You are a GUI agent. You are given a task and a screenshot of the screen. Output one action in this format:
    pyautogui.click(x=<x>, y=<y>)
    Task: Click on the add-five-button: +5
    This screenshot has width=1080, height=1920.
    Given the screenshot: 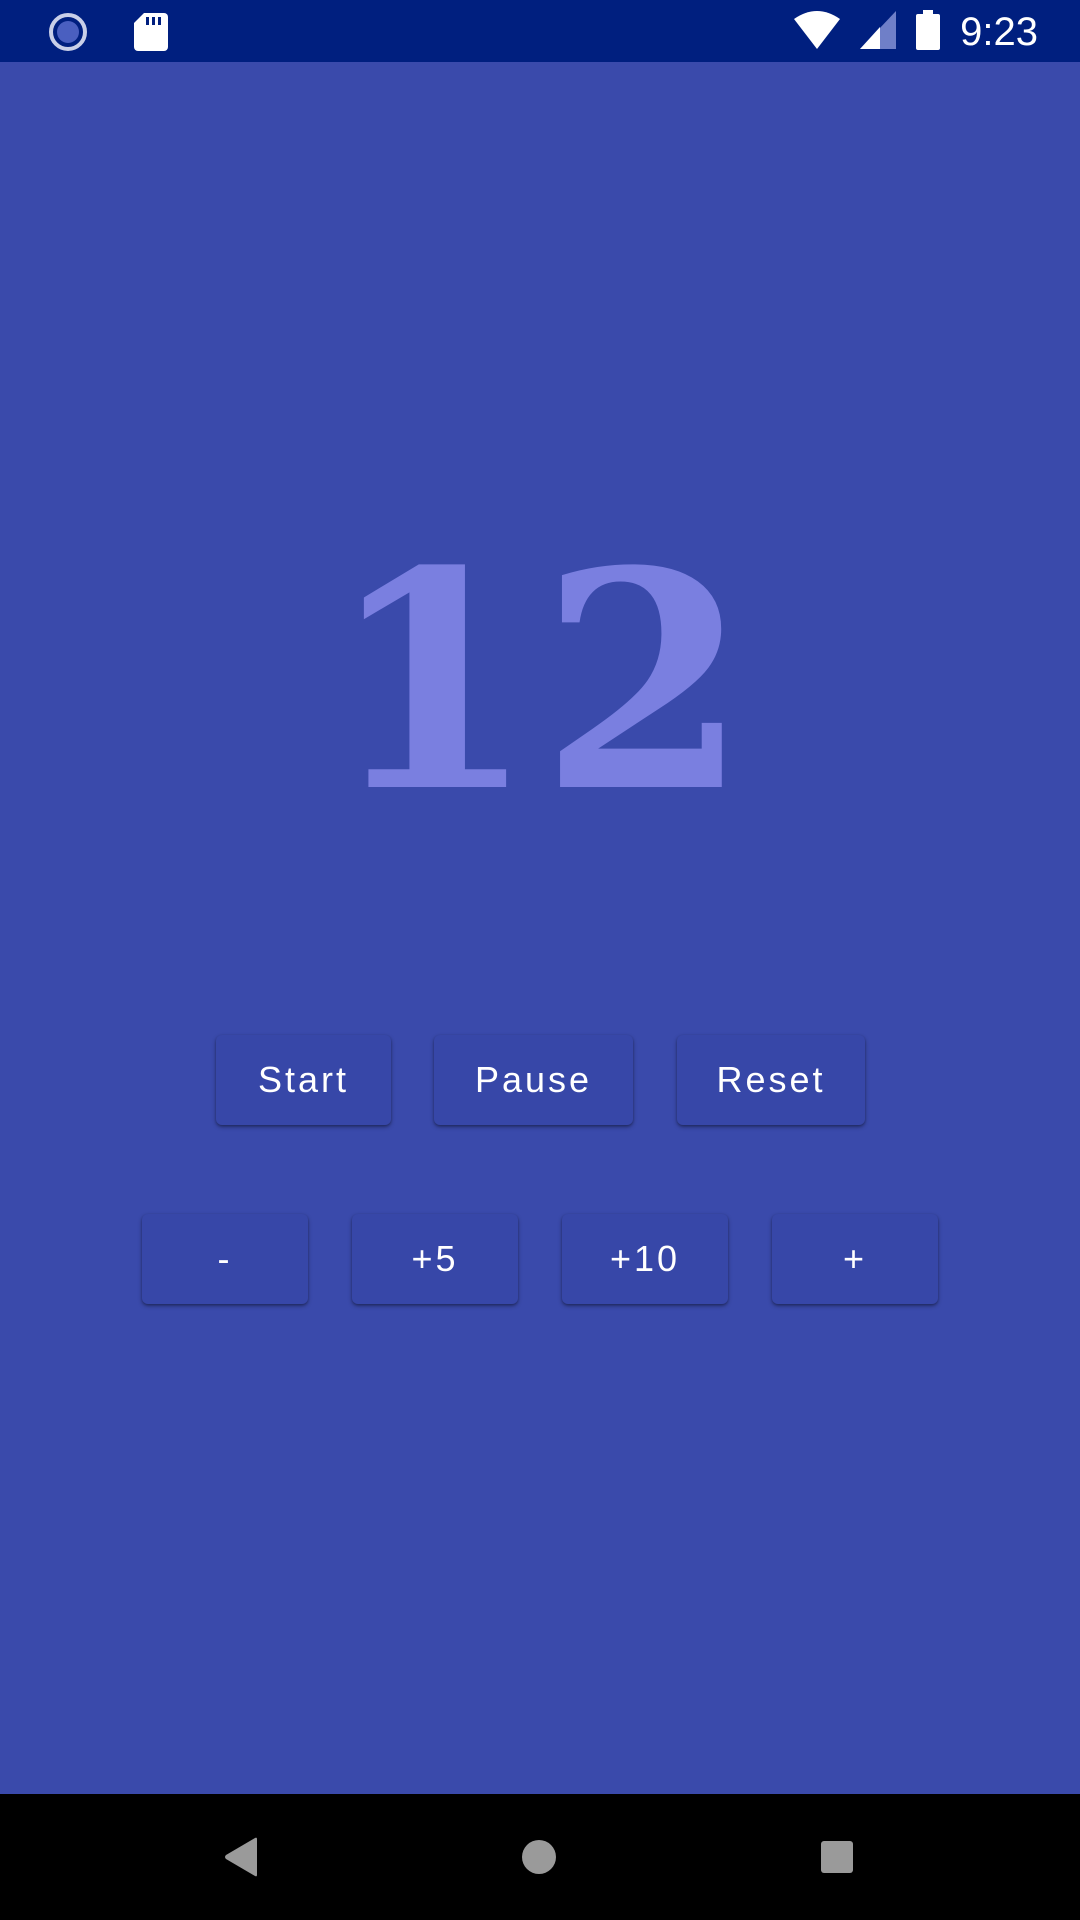 What is the action you would take?
    pyautogui.click(x=435, y=1259)
    